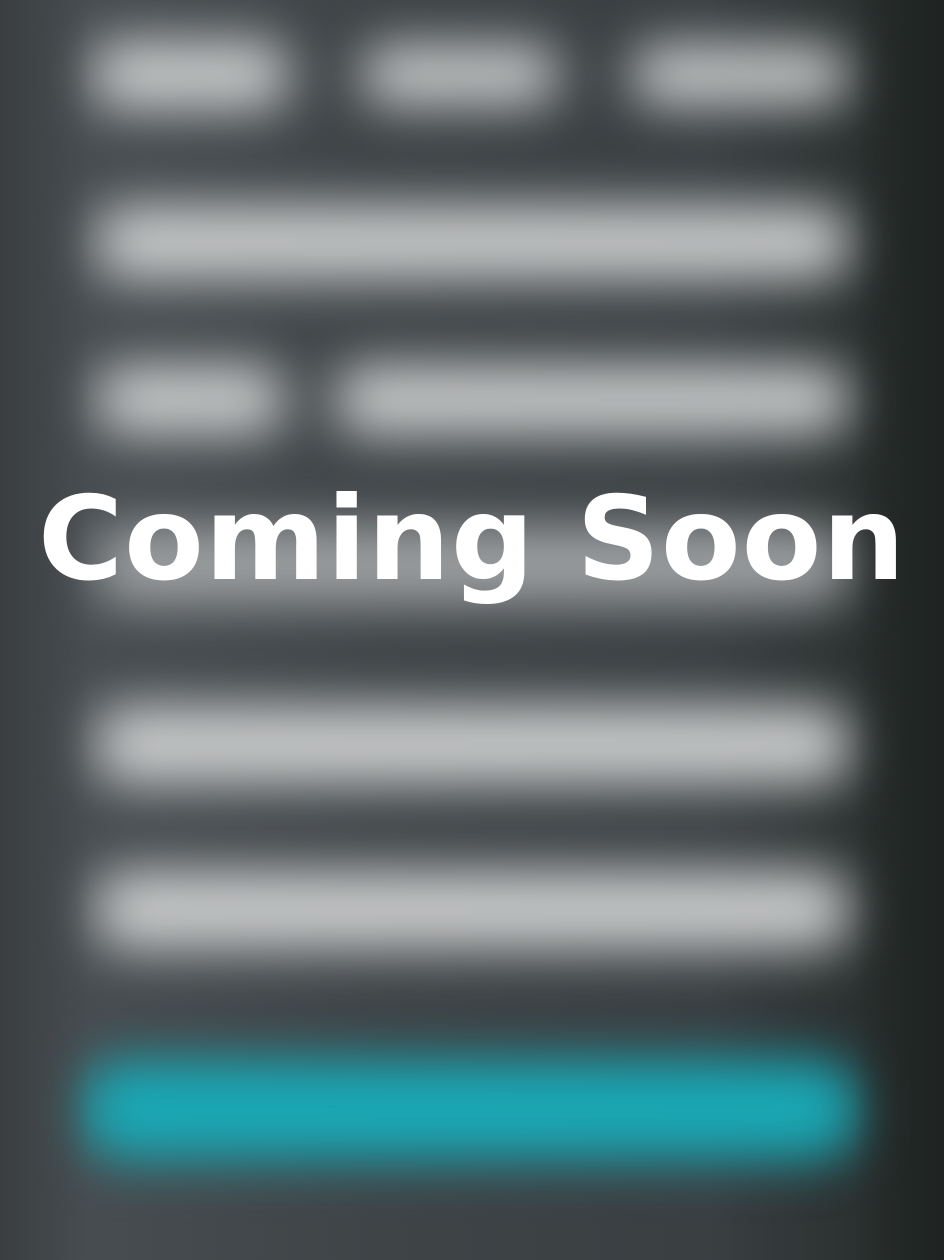  What do you see at coordinates (899, 630) in the screenshot?
I see `right-edge-shade` at bounding box center [899, 630].